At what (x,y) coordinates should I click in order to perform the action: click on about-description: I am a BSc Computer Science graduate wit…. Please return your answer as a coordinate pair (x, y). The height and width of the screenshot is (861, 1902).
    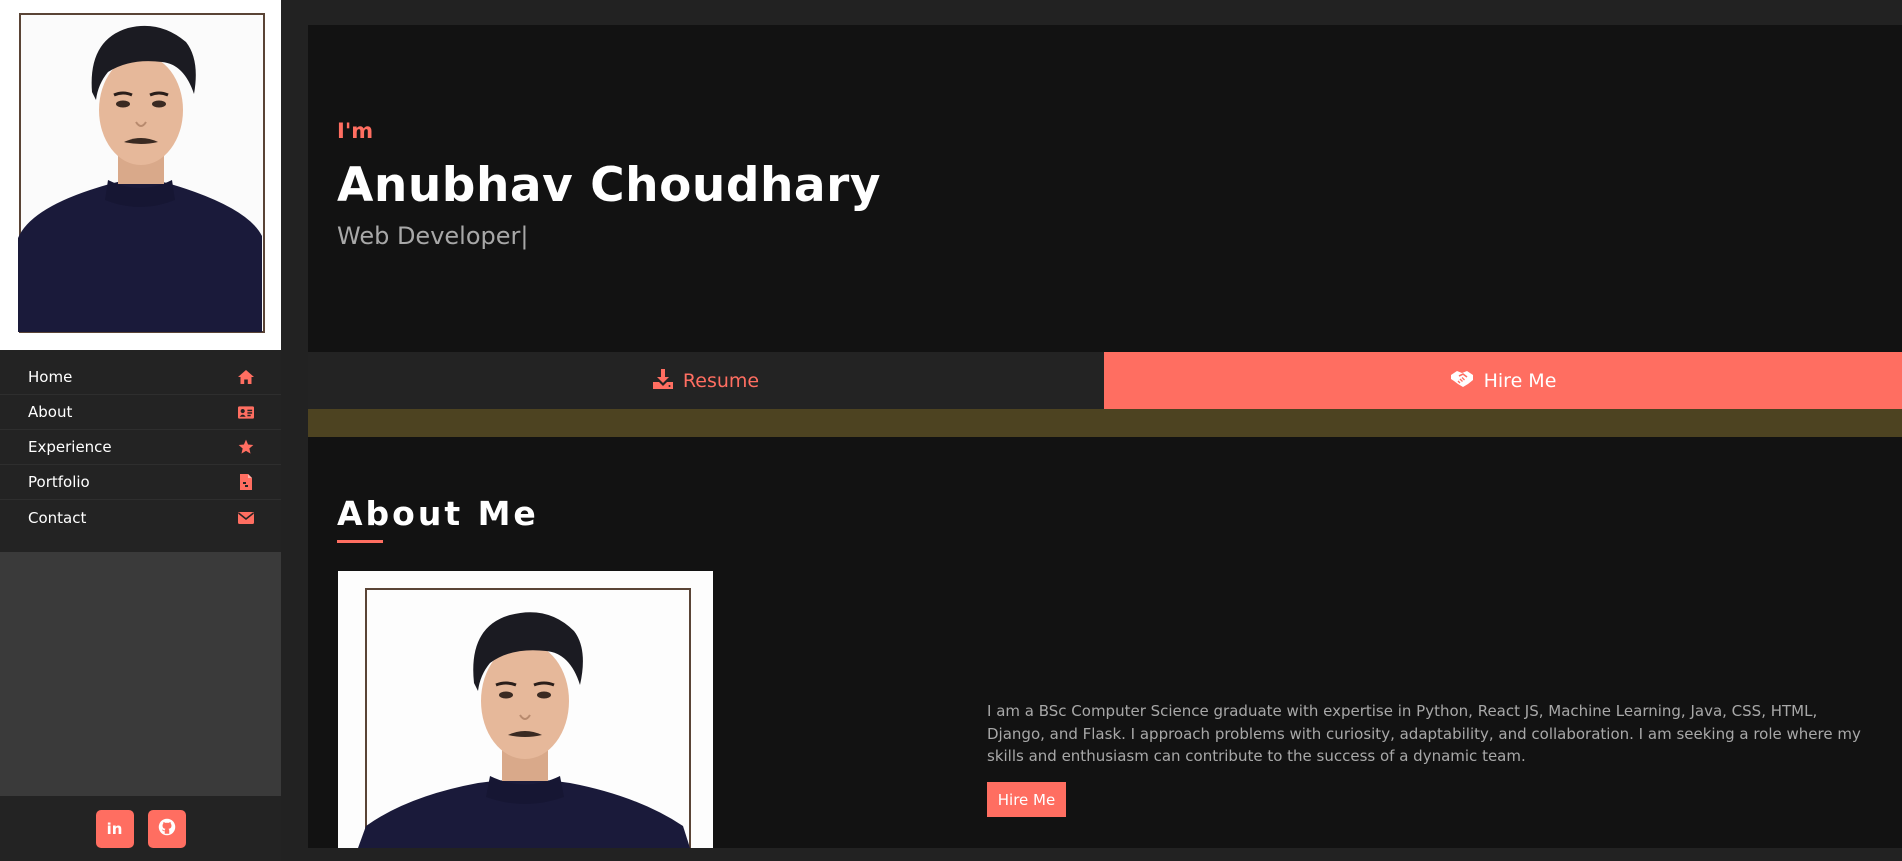
    Looking at the image, I should click on (1424, 733).